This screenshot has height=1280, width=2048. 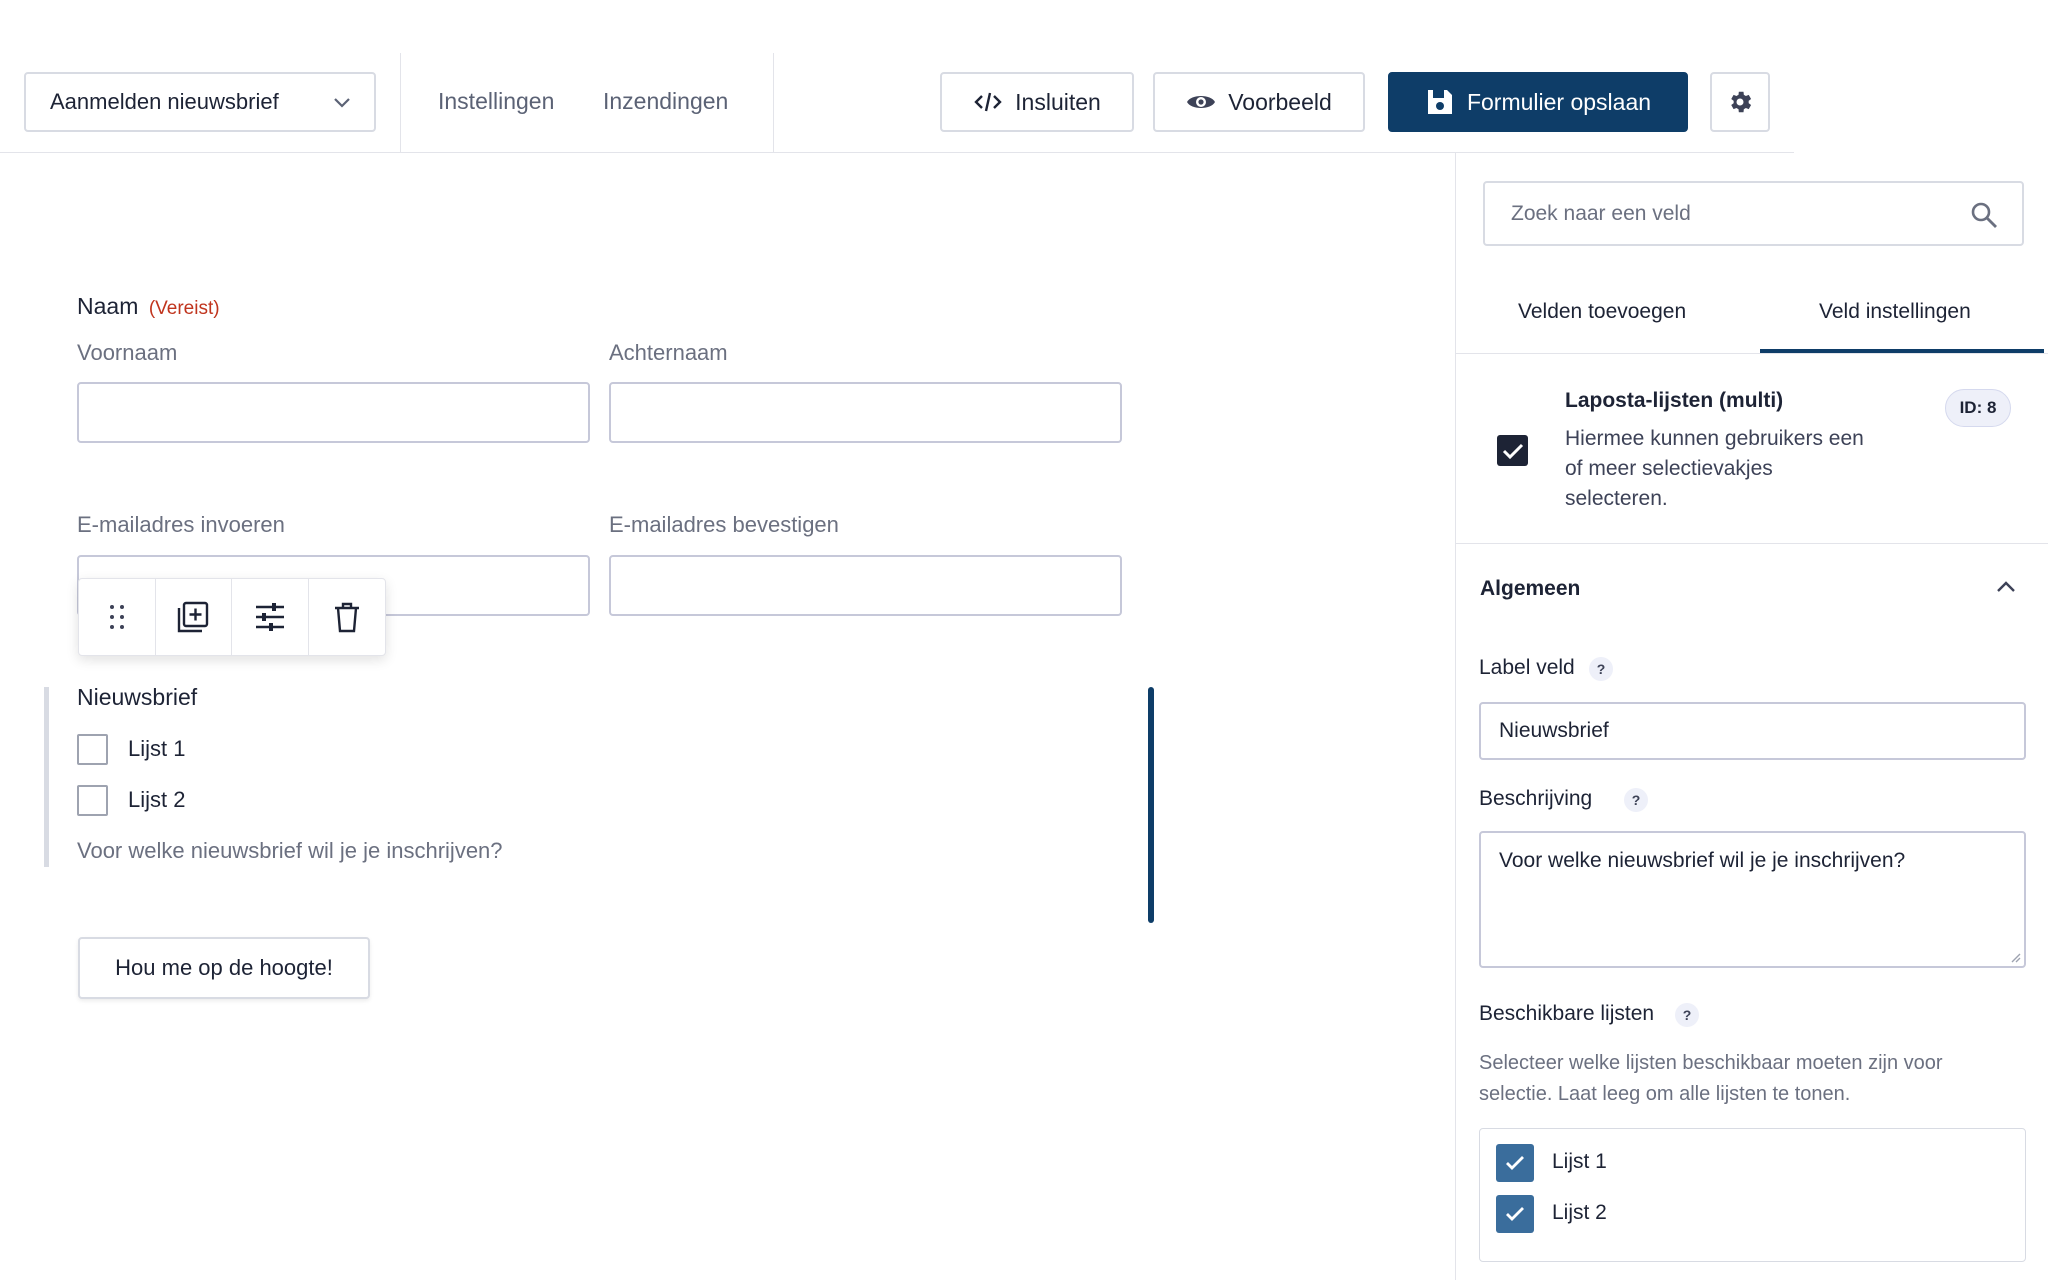 What do you see at coordinates (333, 412) in the screenshot?
I see `first-name-input` at bounding box center [333, 412].